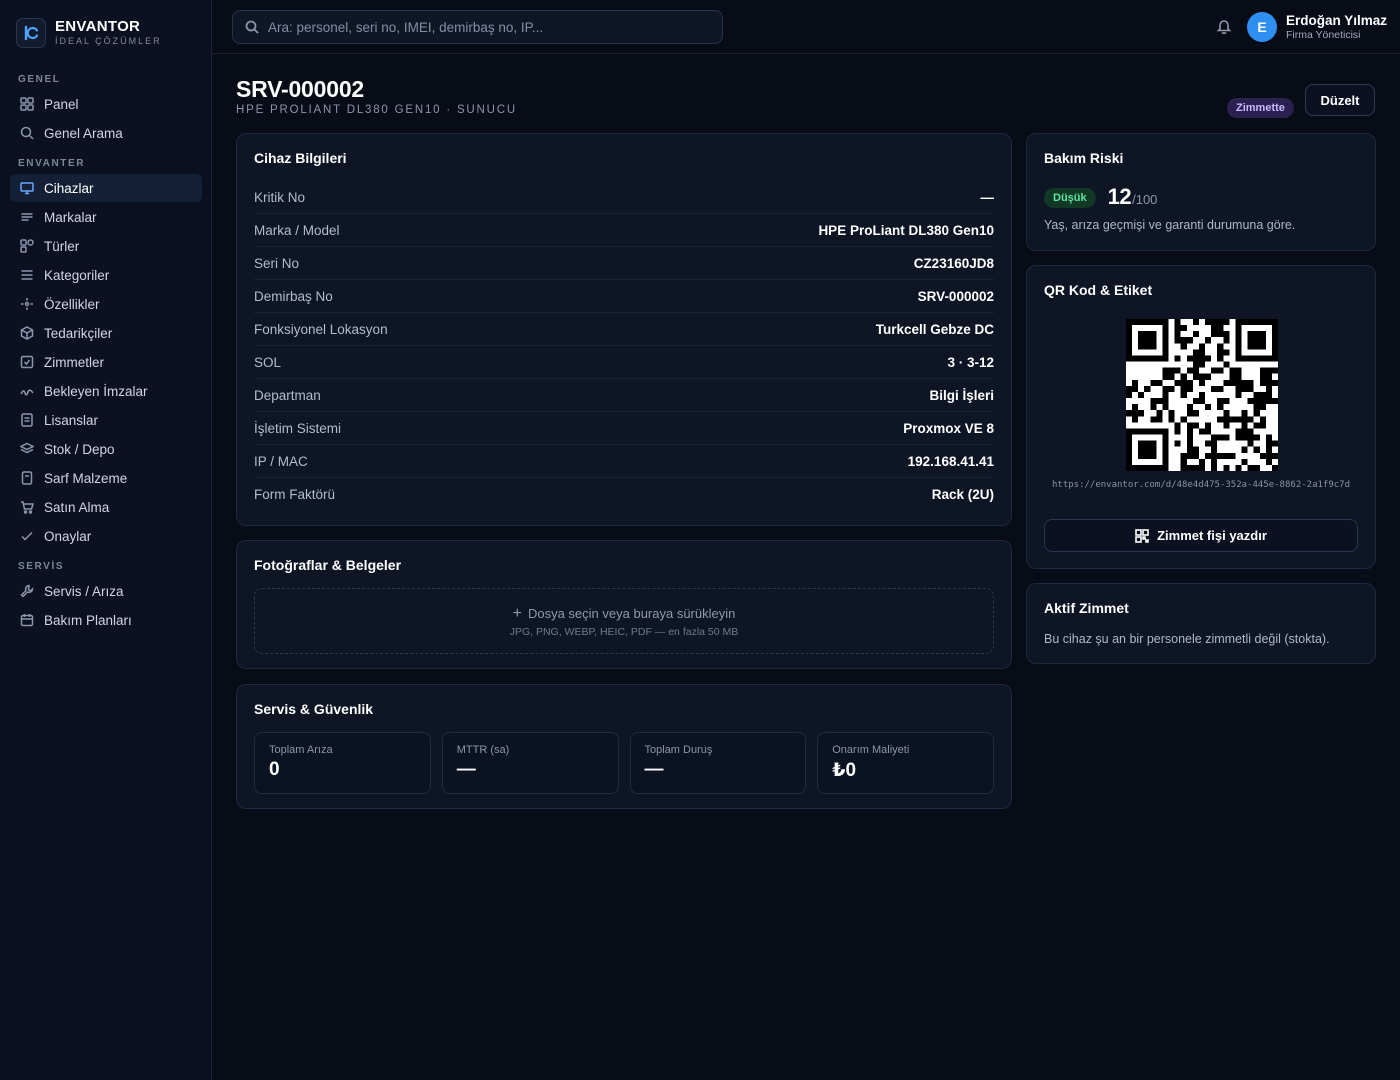 The height and width of the screenshot is (1080, 1400). Describe the element at coordinates (297, 230) in the screenshot. I see `info-key: Marka / Model` at that location.